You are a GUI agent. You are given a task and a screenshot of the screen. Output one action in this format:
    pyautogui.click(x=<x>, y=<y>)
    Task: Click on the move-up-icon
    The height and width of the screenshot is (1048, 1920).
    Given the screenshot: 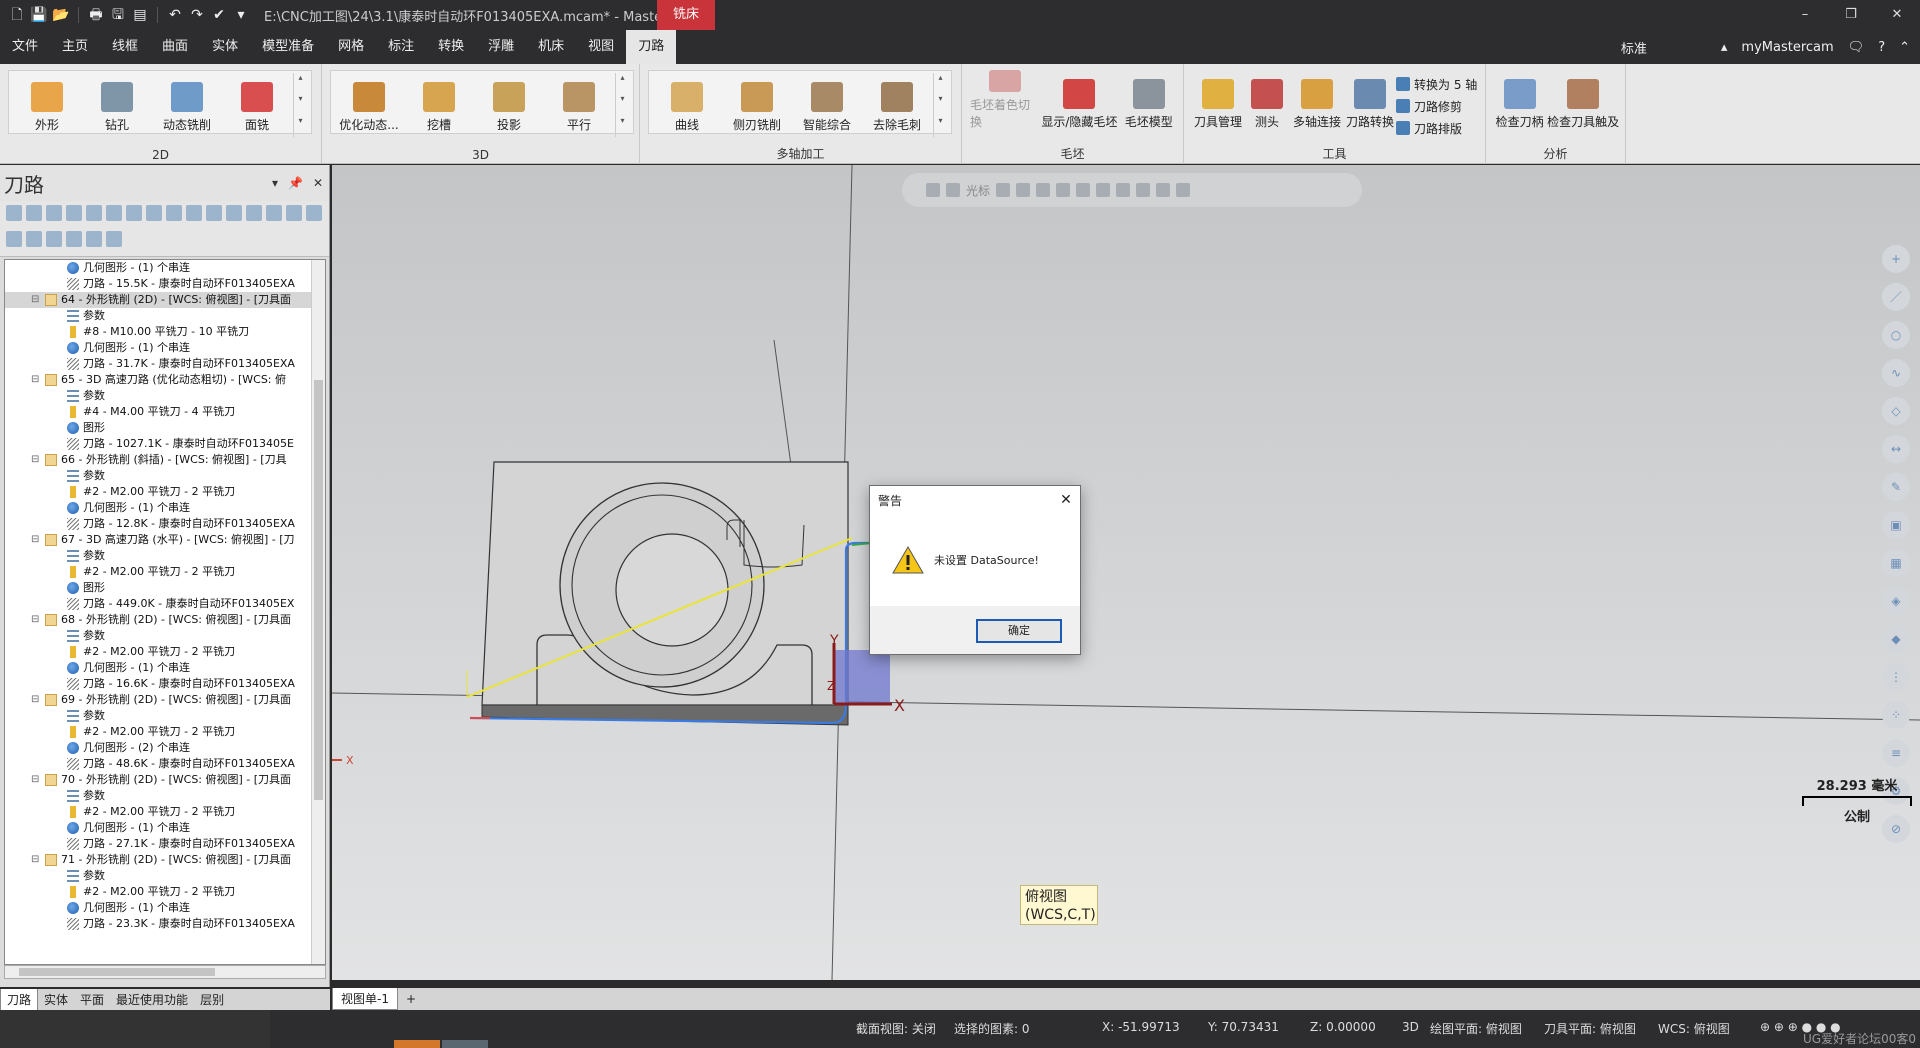 What is the action you would take?
    pyautogui.click(x=314, y=213)
    